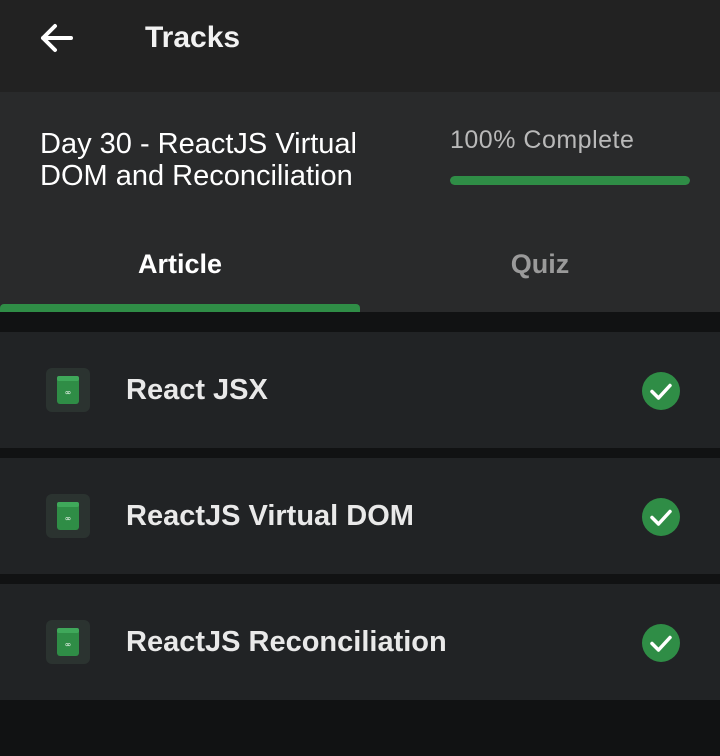 Image resolution: width=720 pixels, height=756 pixels. What do you see at coordinates (286, 641) in the screenshot?
I see `list-item-label: ReactJS Reconciliation` at bounding box center [286, 641].